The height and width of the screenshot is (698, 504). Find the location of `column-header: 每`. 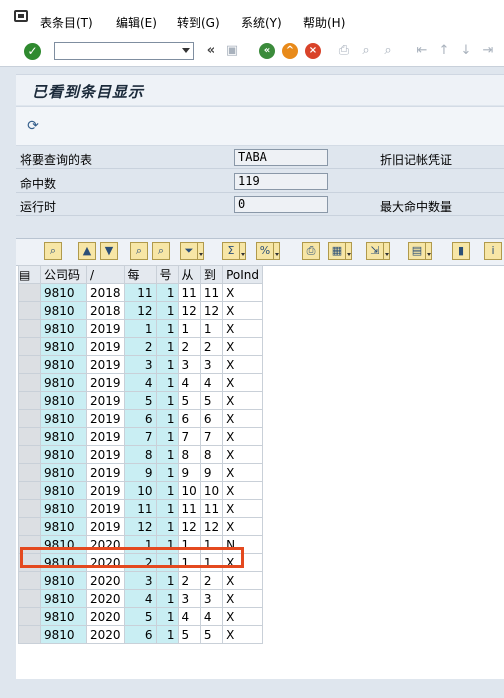

column-header: 每 is located at coordinates (140, 274).